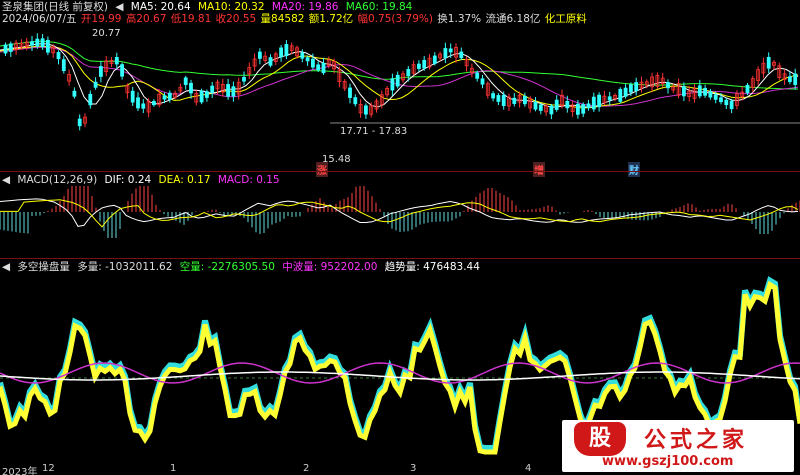 This screenshot has width=800, height=475. I want to click on watermark-name: 公式之家, so click(696, 440).